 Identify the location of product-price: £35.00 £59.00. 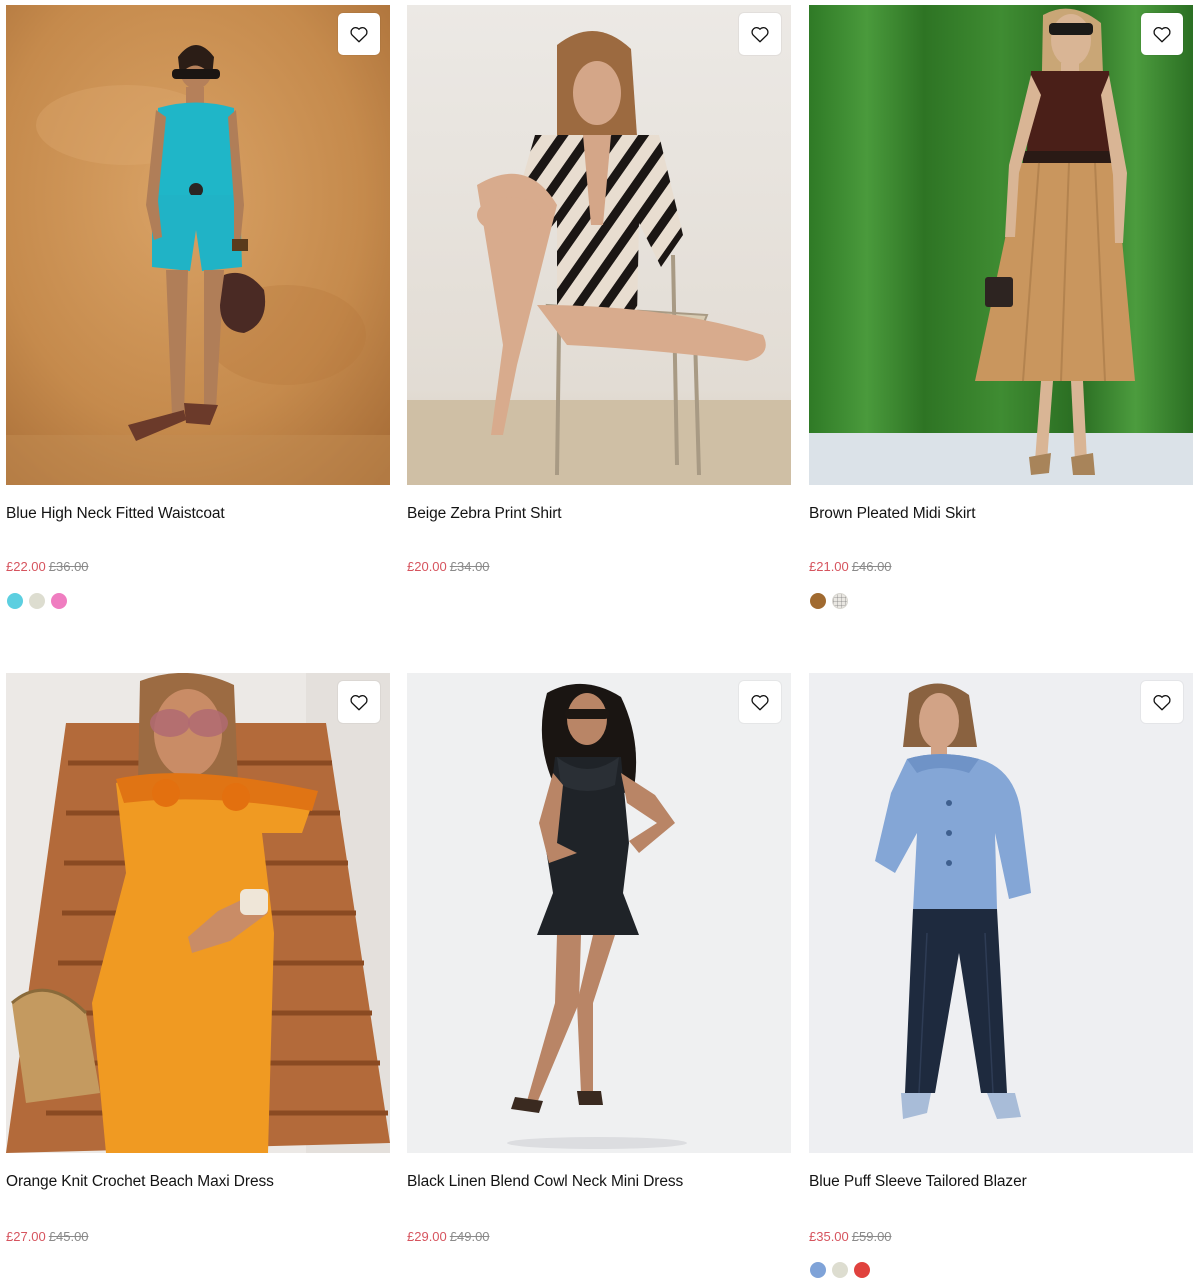
(850, 1237).